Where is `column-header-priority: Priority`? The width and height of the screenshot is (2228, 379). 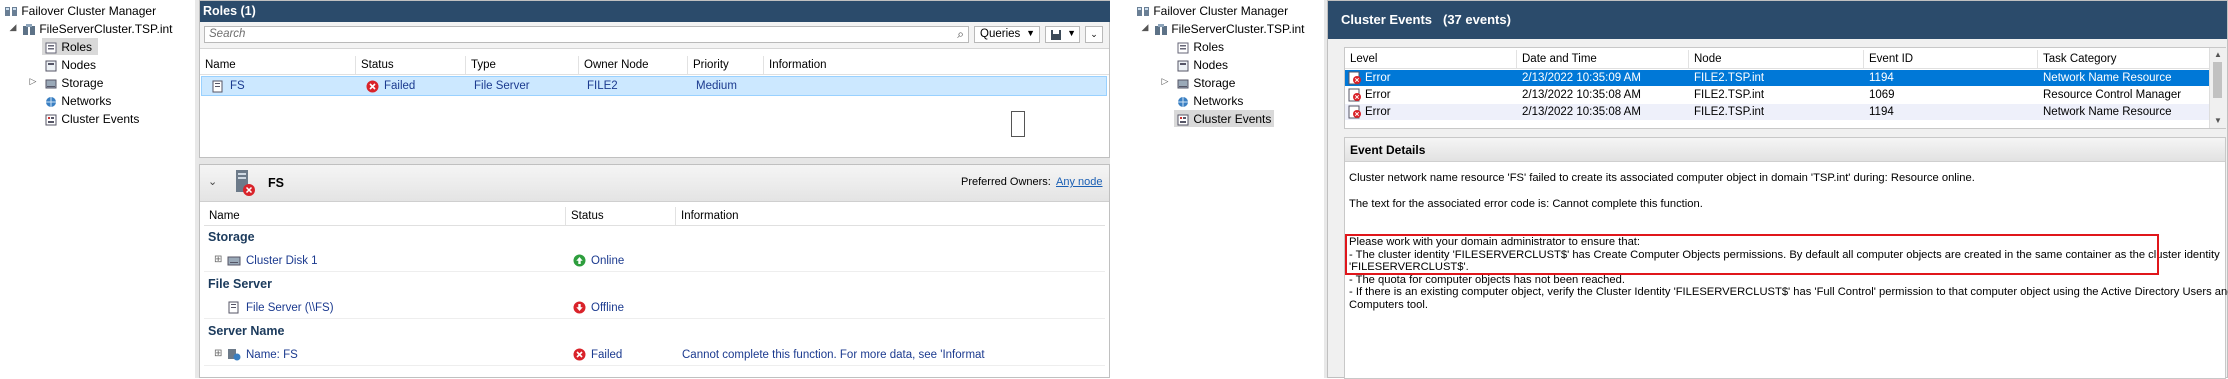
column-header-priority: Priority is located at coordinates (726, 65).